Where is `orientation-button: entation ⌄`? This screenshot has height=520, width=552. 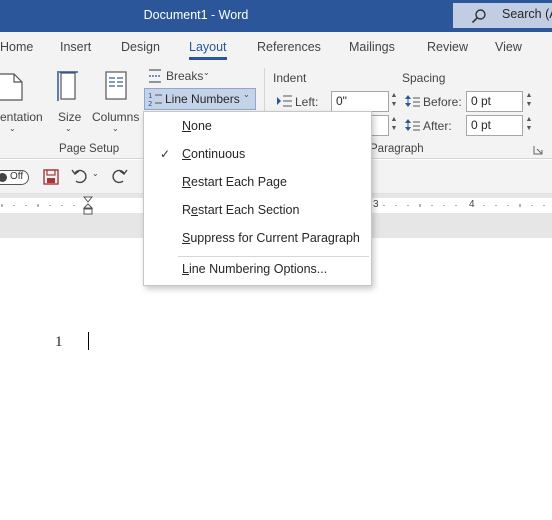
orientation-button: entation ⌄ is located at coordinates (24, 100).